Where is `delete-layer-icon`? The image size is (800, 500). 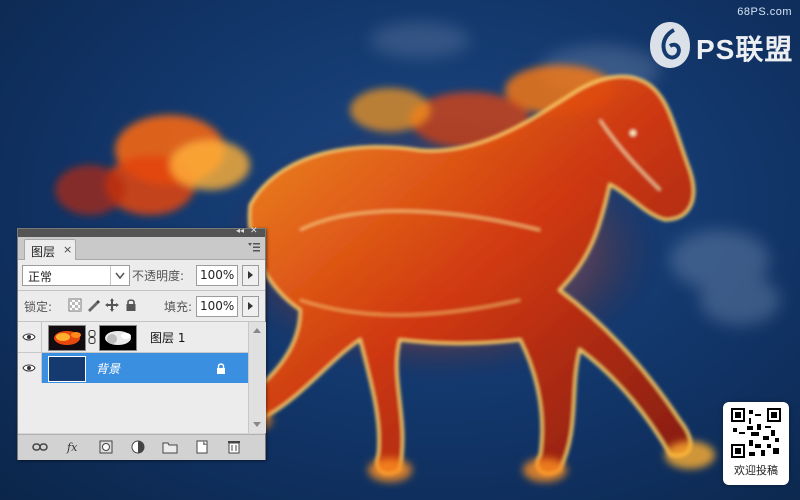 delete-layer-icon is located at coordinates (234, 447).